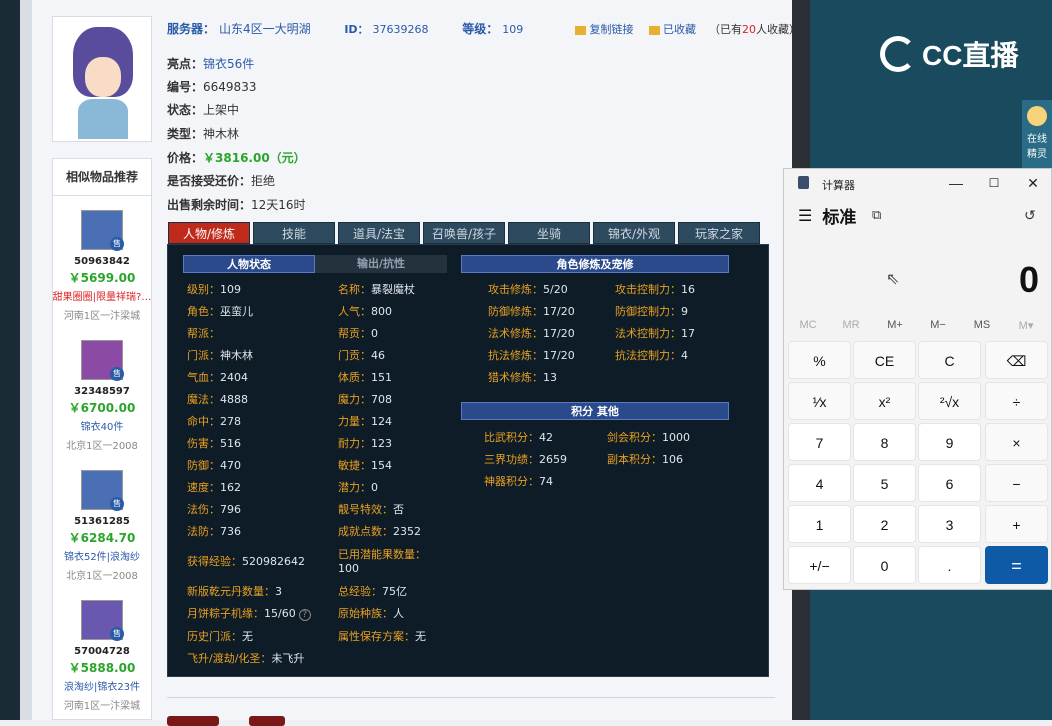  Describe the element at coordinates (1016, 442) in the screenshot. I see `calc-key-2-3: ×` at that location.